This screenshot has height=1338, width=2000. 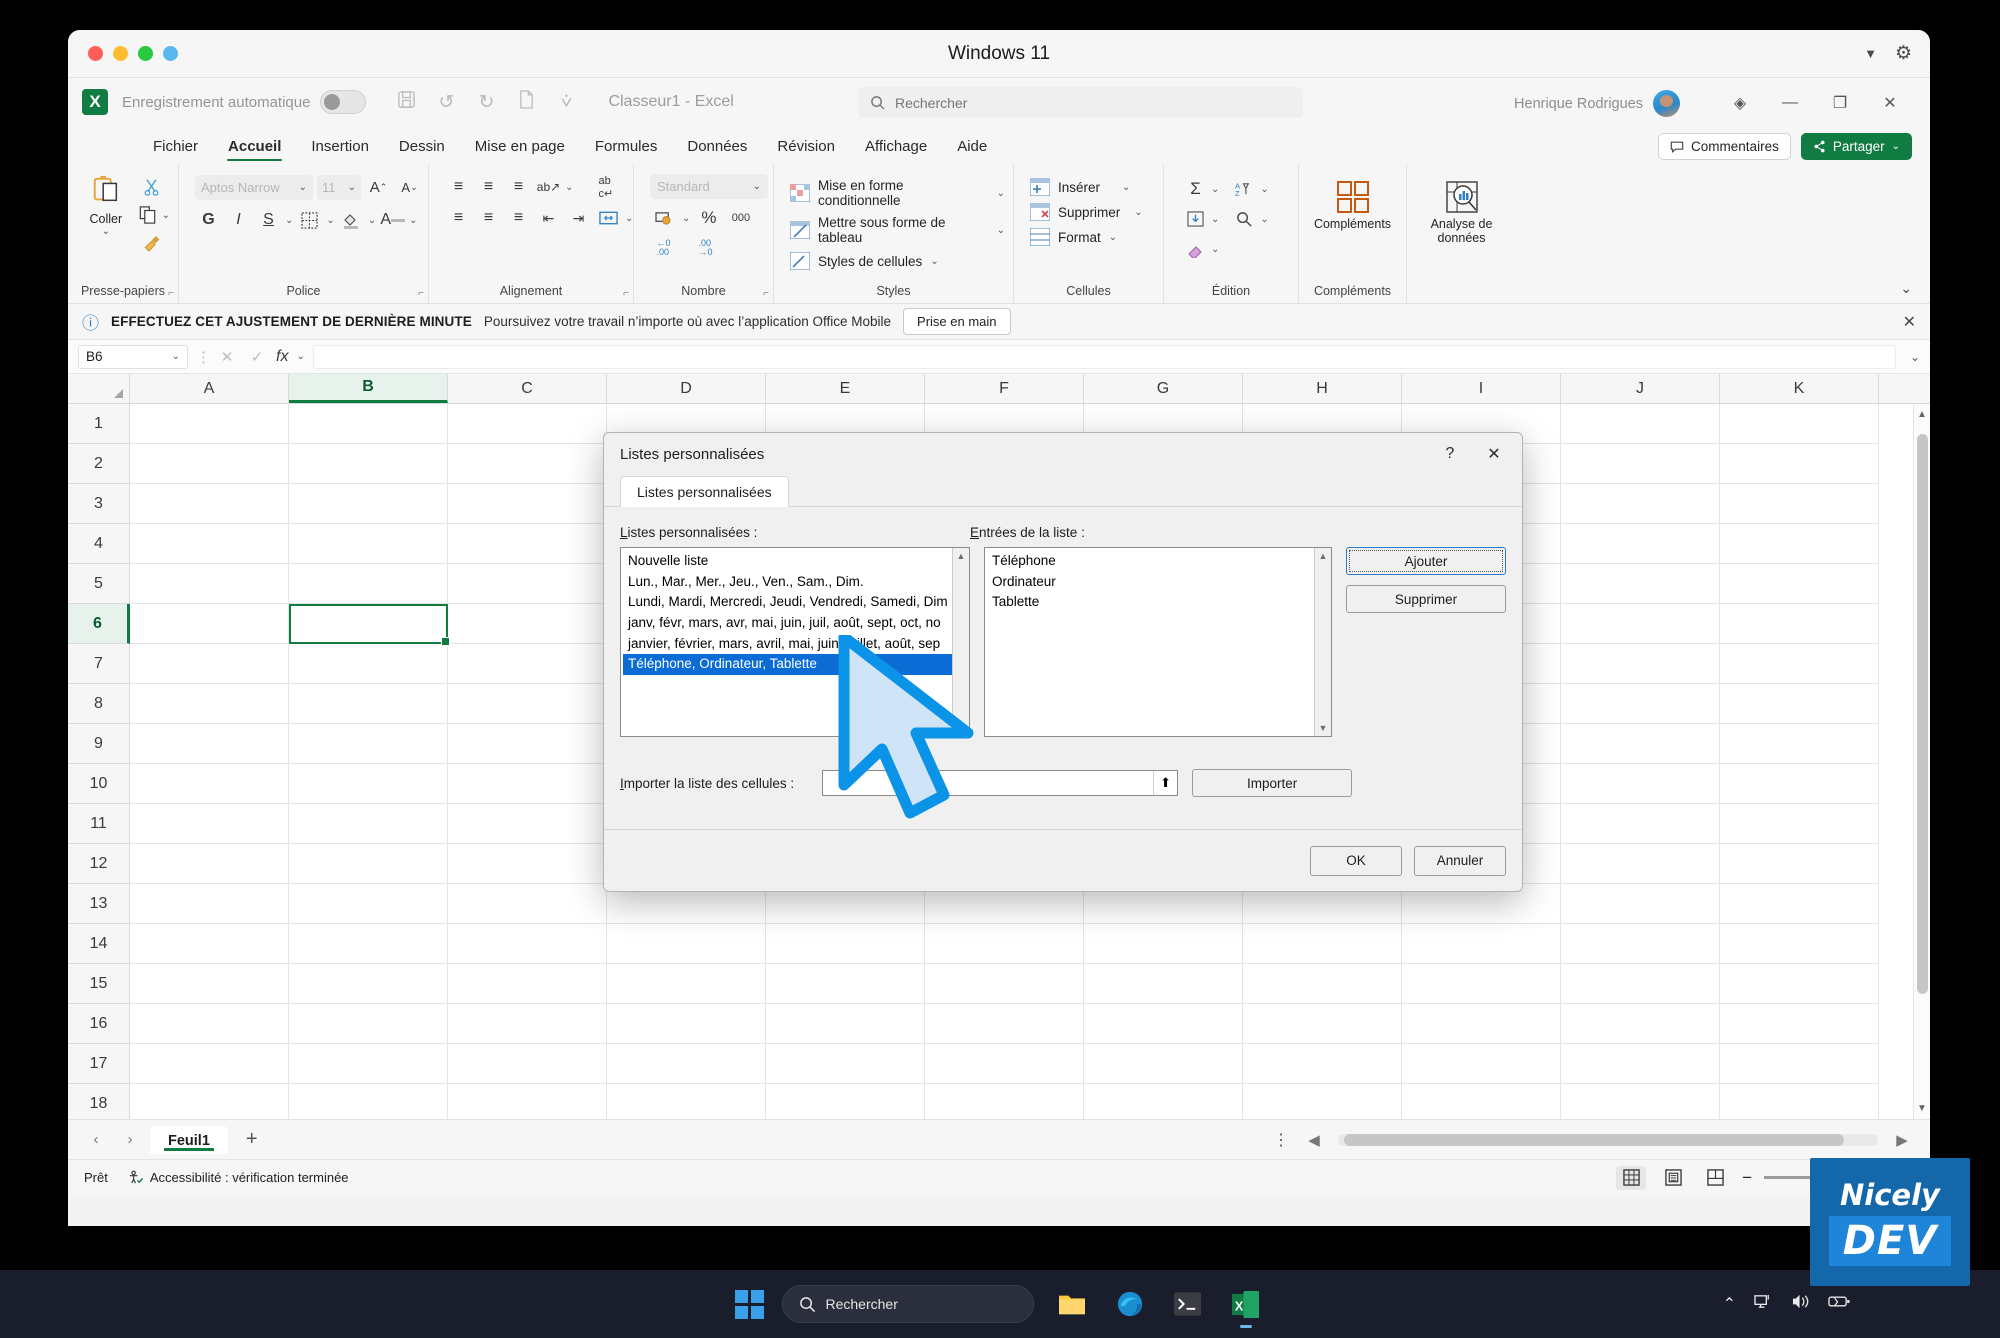 I want to click on list-item: Nouvelle liste, so click(x=795, y=561).